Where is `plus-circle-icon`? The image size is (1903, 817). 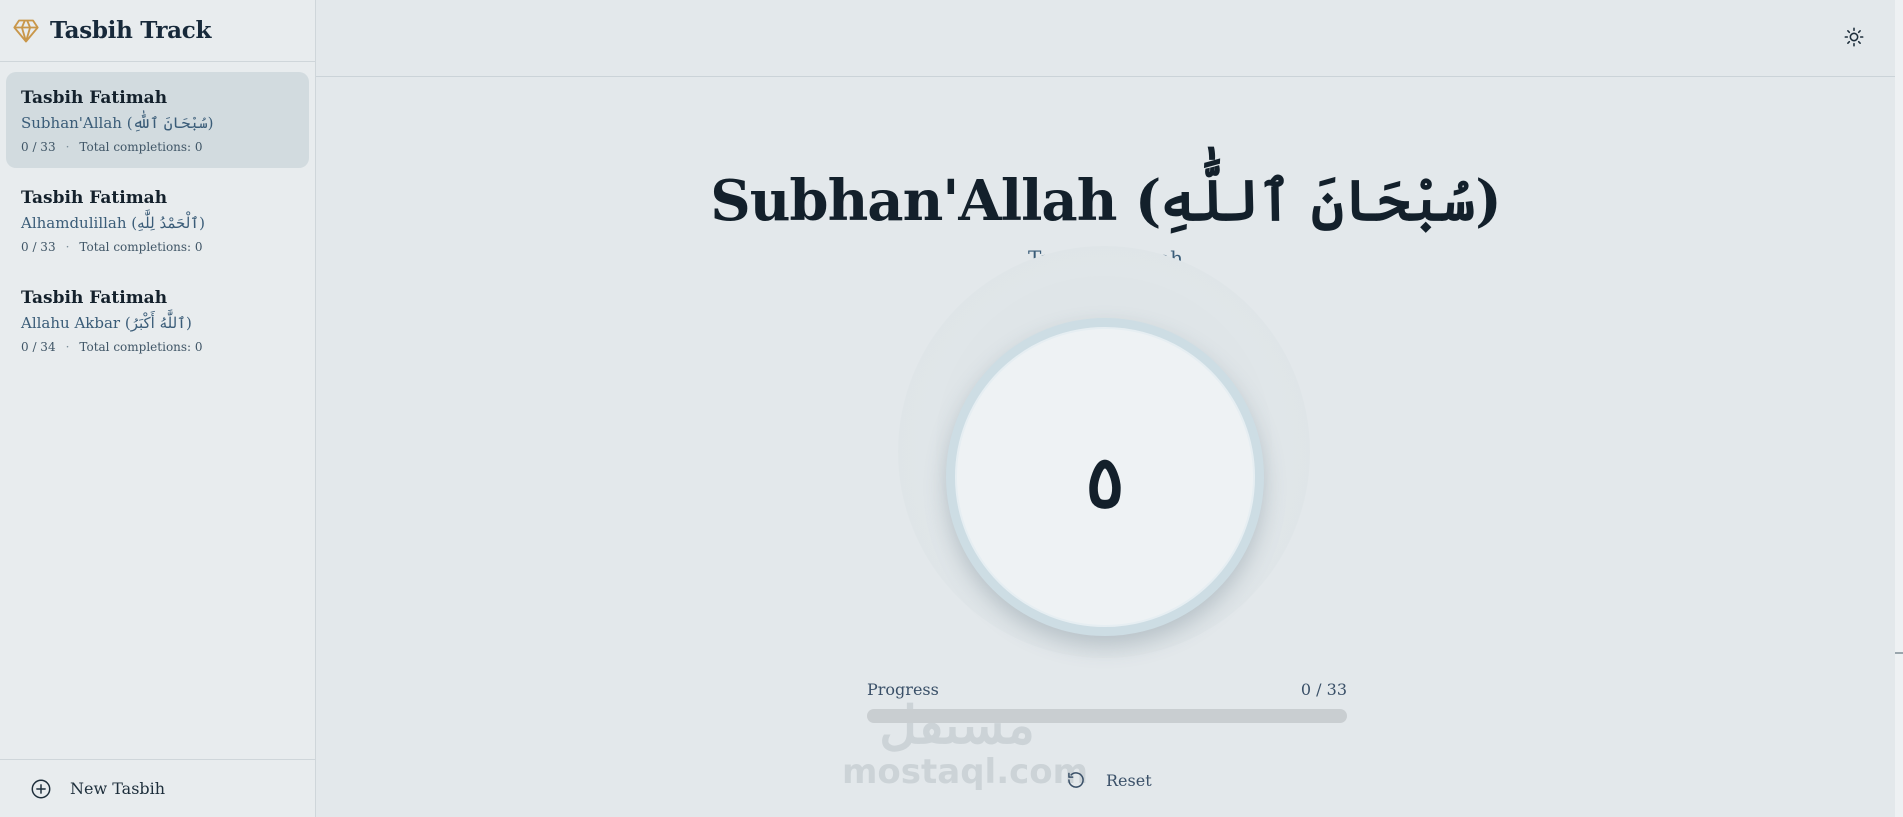 plus-circle-icon is located at coordinates (41, 788).